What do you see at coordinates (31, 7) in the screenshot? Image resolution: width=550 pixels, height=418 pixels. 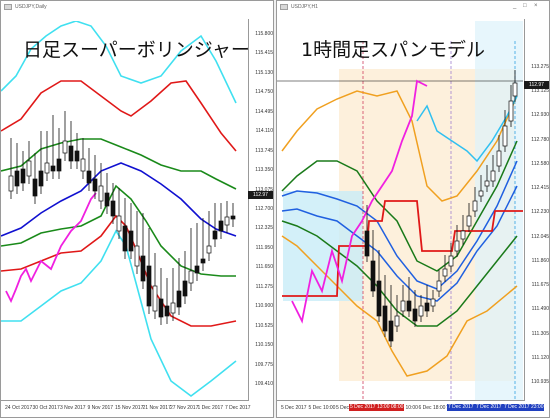 I see `window-label: USDJPY,Daily` at bounding box center [31, 7].